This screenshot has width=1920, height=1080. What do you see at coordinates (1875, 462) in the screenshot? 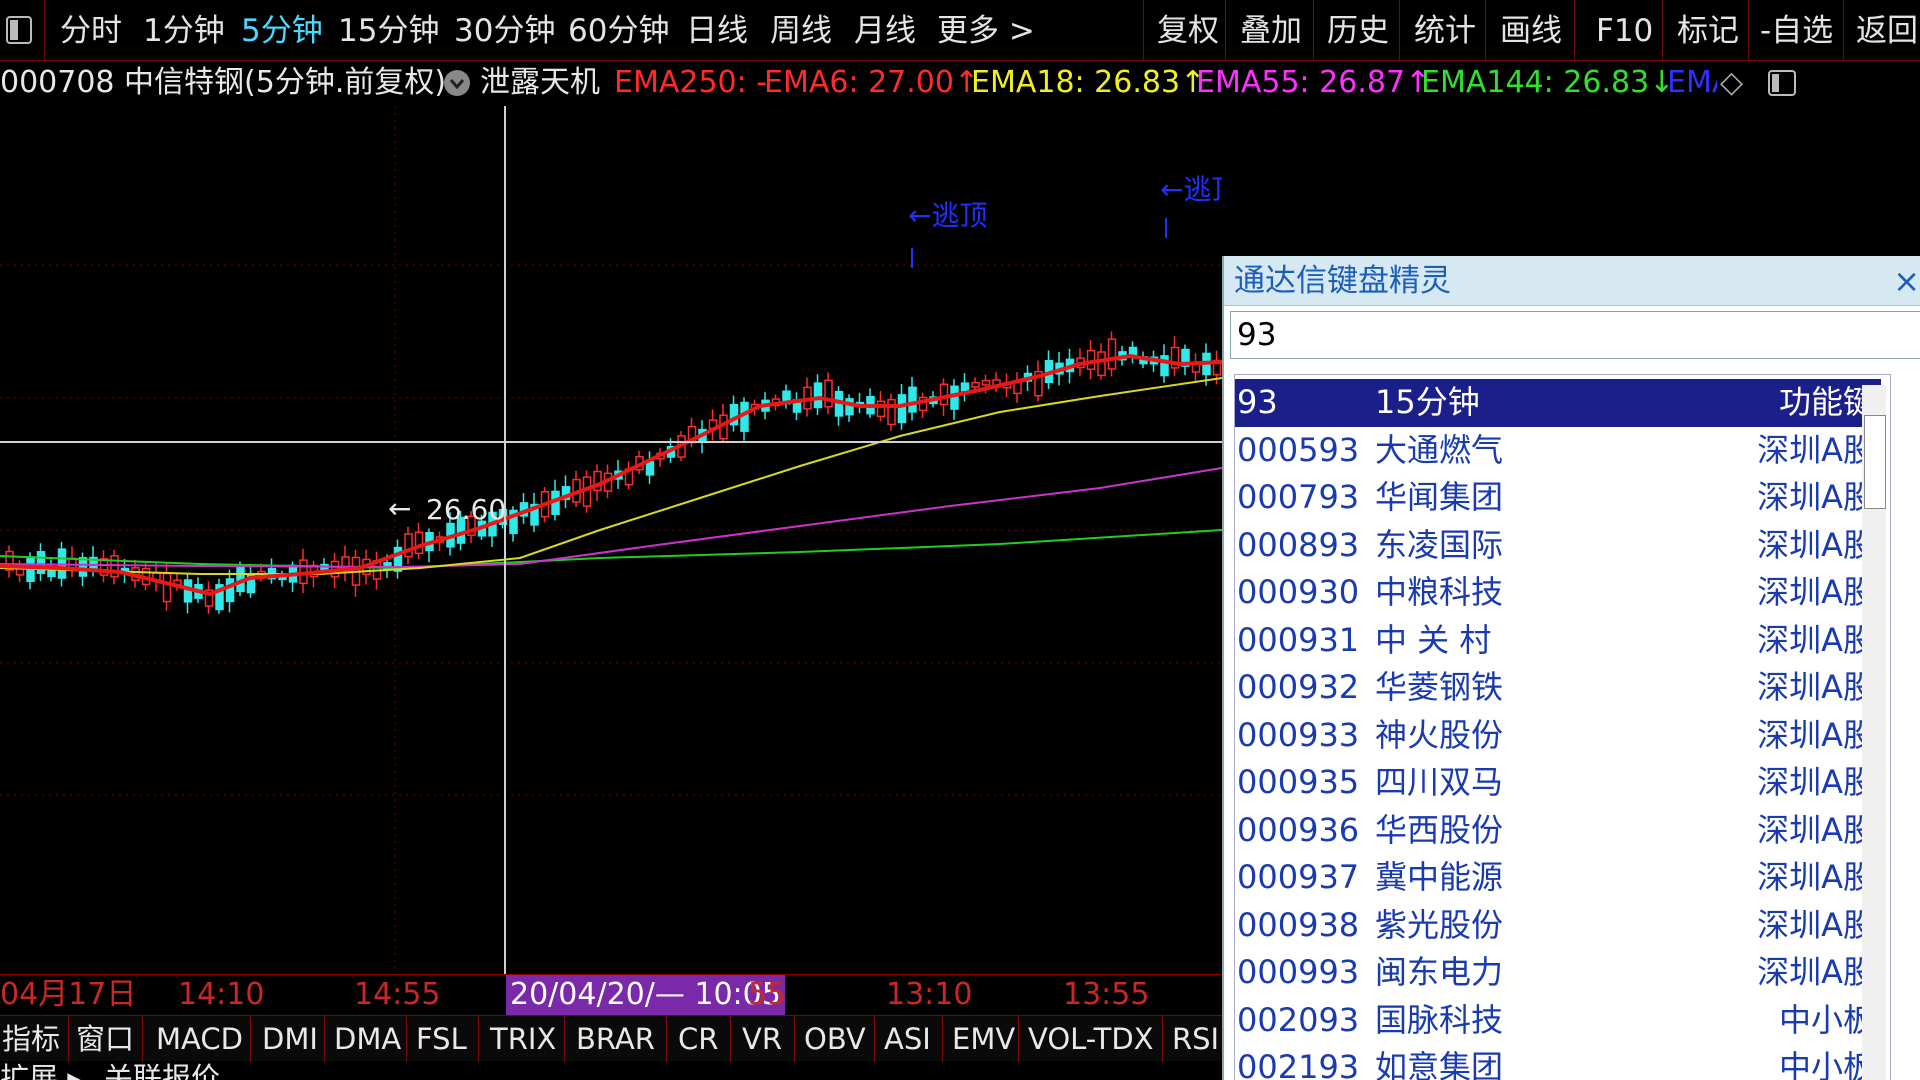
I see `scrollbar-thumb` at bounding box center [1875, 462].